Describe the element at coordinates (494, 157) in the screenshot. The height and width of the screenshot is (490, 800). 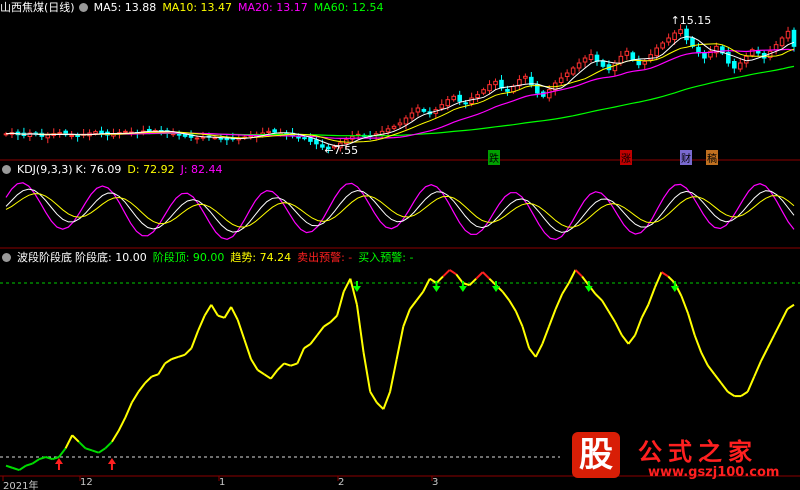
I see `event-marker-down: 跌` at that location.